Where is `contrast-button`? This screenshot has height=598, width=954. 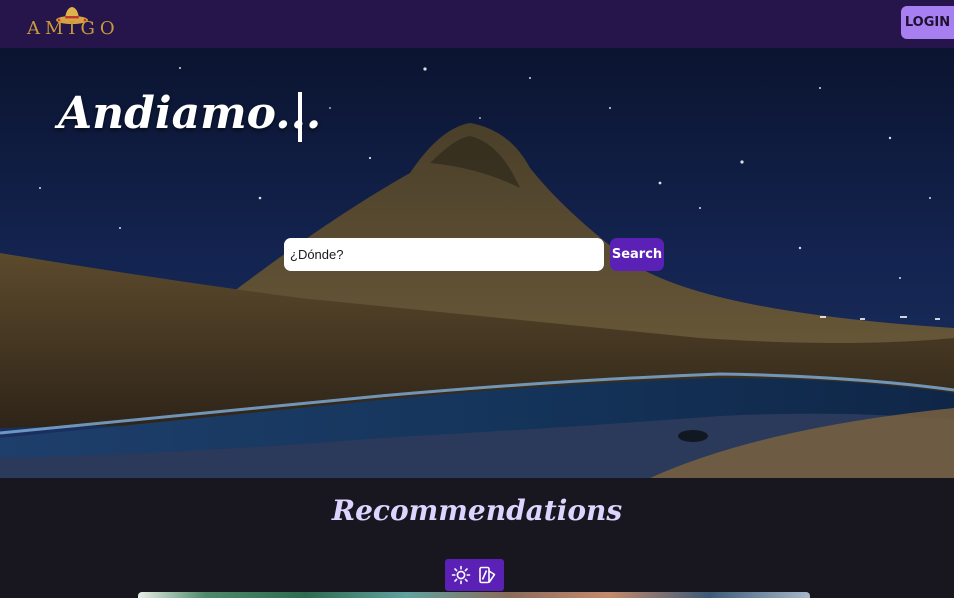
contrast-button is located at coordinates (487, 575).